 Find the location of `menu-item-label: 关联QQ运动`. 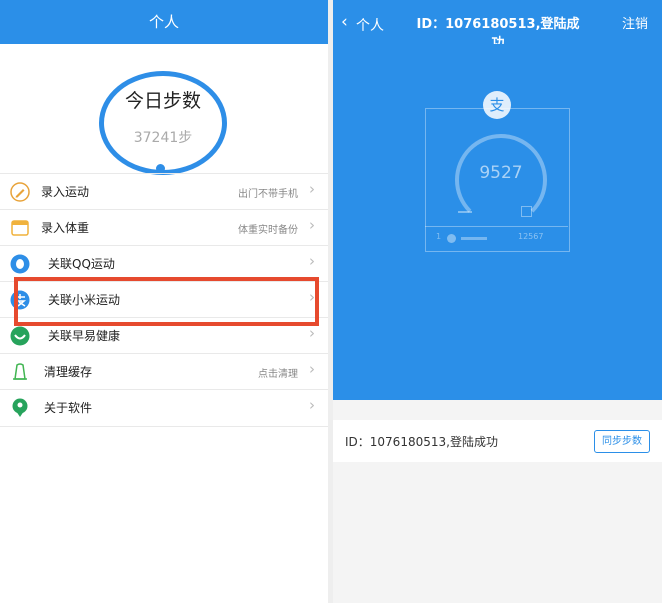

menu-item-label: 关联QQ运动 is located at coordinates (81, 264).